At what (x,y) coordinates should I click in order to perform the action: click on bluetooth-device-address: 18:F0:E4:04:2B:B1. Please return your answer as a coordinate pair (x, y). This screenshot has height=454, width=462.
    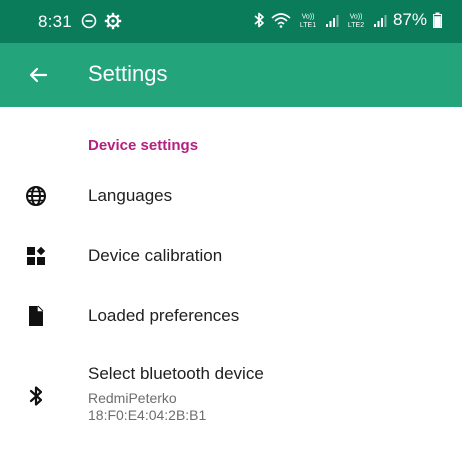
    Looking at the image, I should click on (147, 415).